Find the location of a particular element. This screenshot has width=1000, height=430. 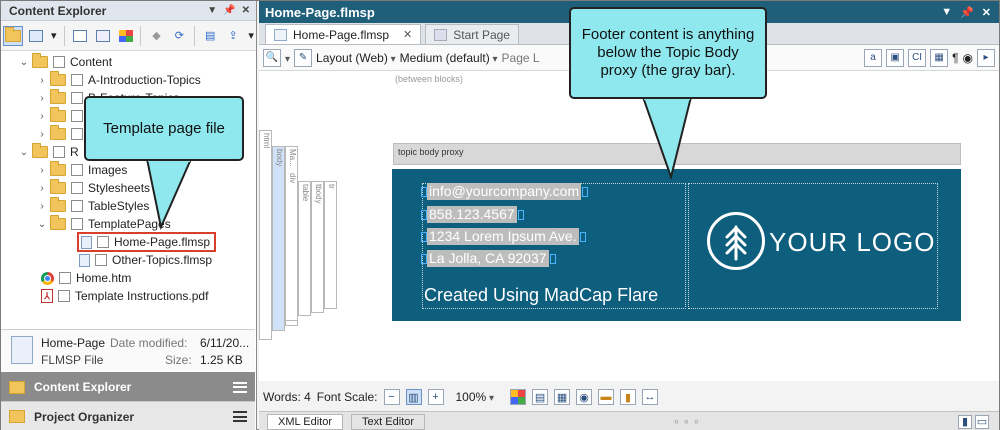

contact-address: 1234 Lorem Ipsum Ave. is located at coordinates (503, 236).